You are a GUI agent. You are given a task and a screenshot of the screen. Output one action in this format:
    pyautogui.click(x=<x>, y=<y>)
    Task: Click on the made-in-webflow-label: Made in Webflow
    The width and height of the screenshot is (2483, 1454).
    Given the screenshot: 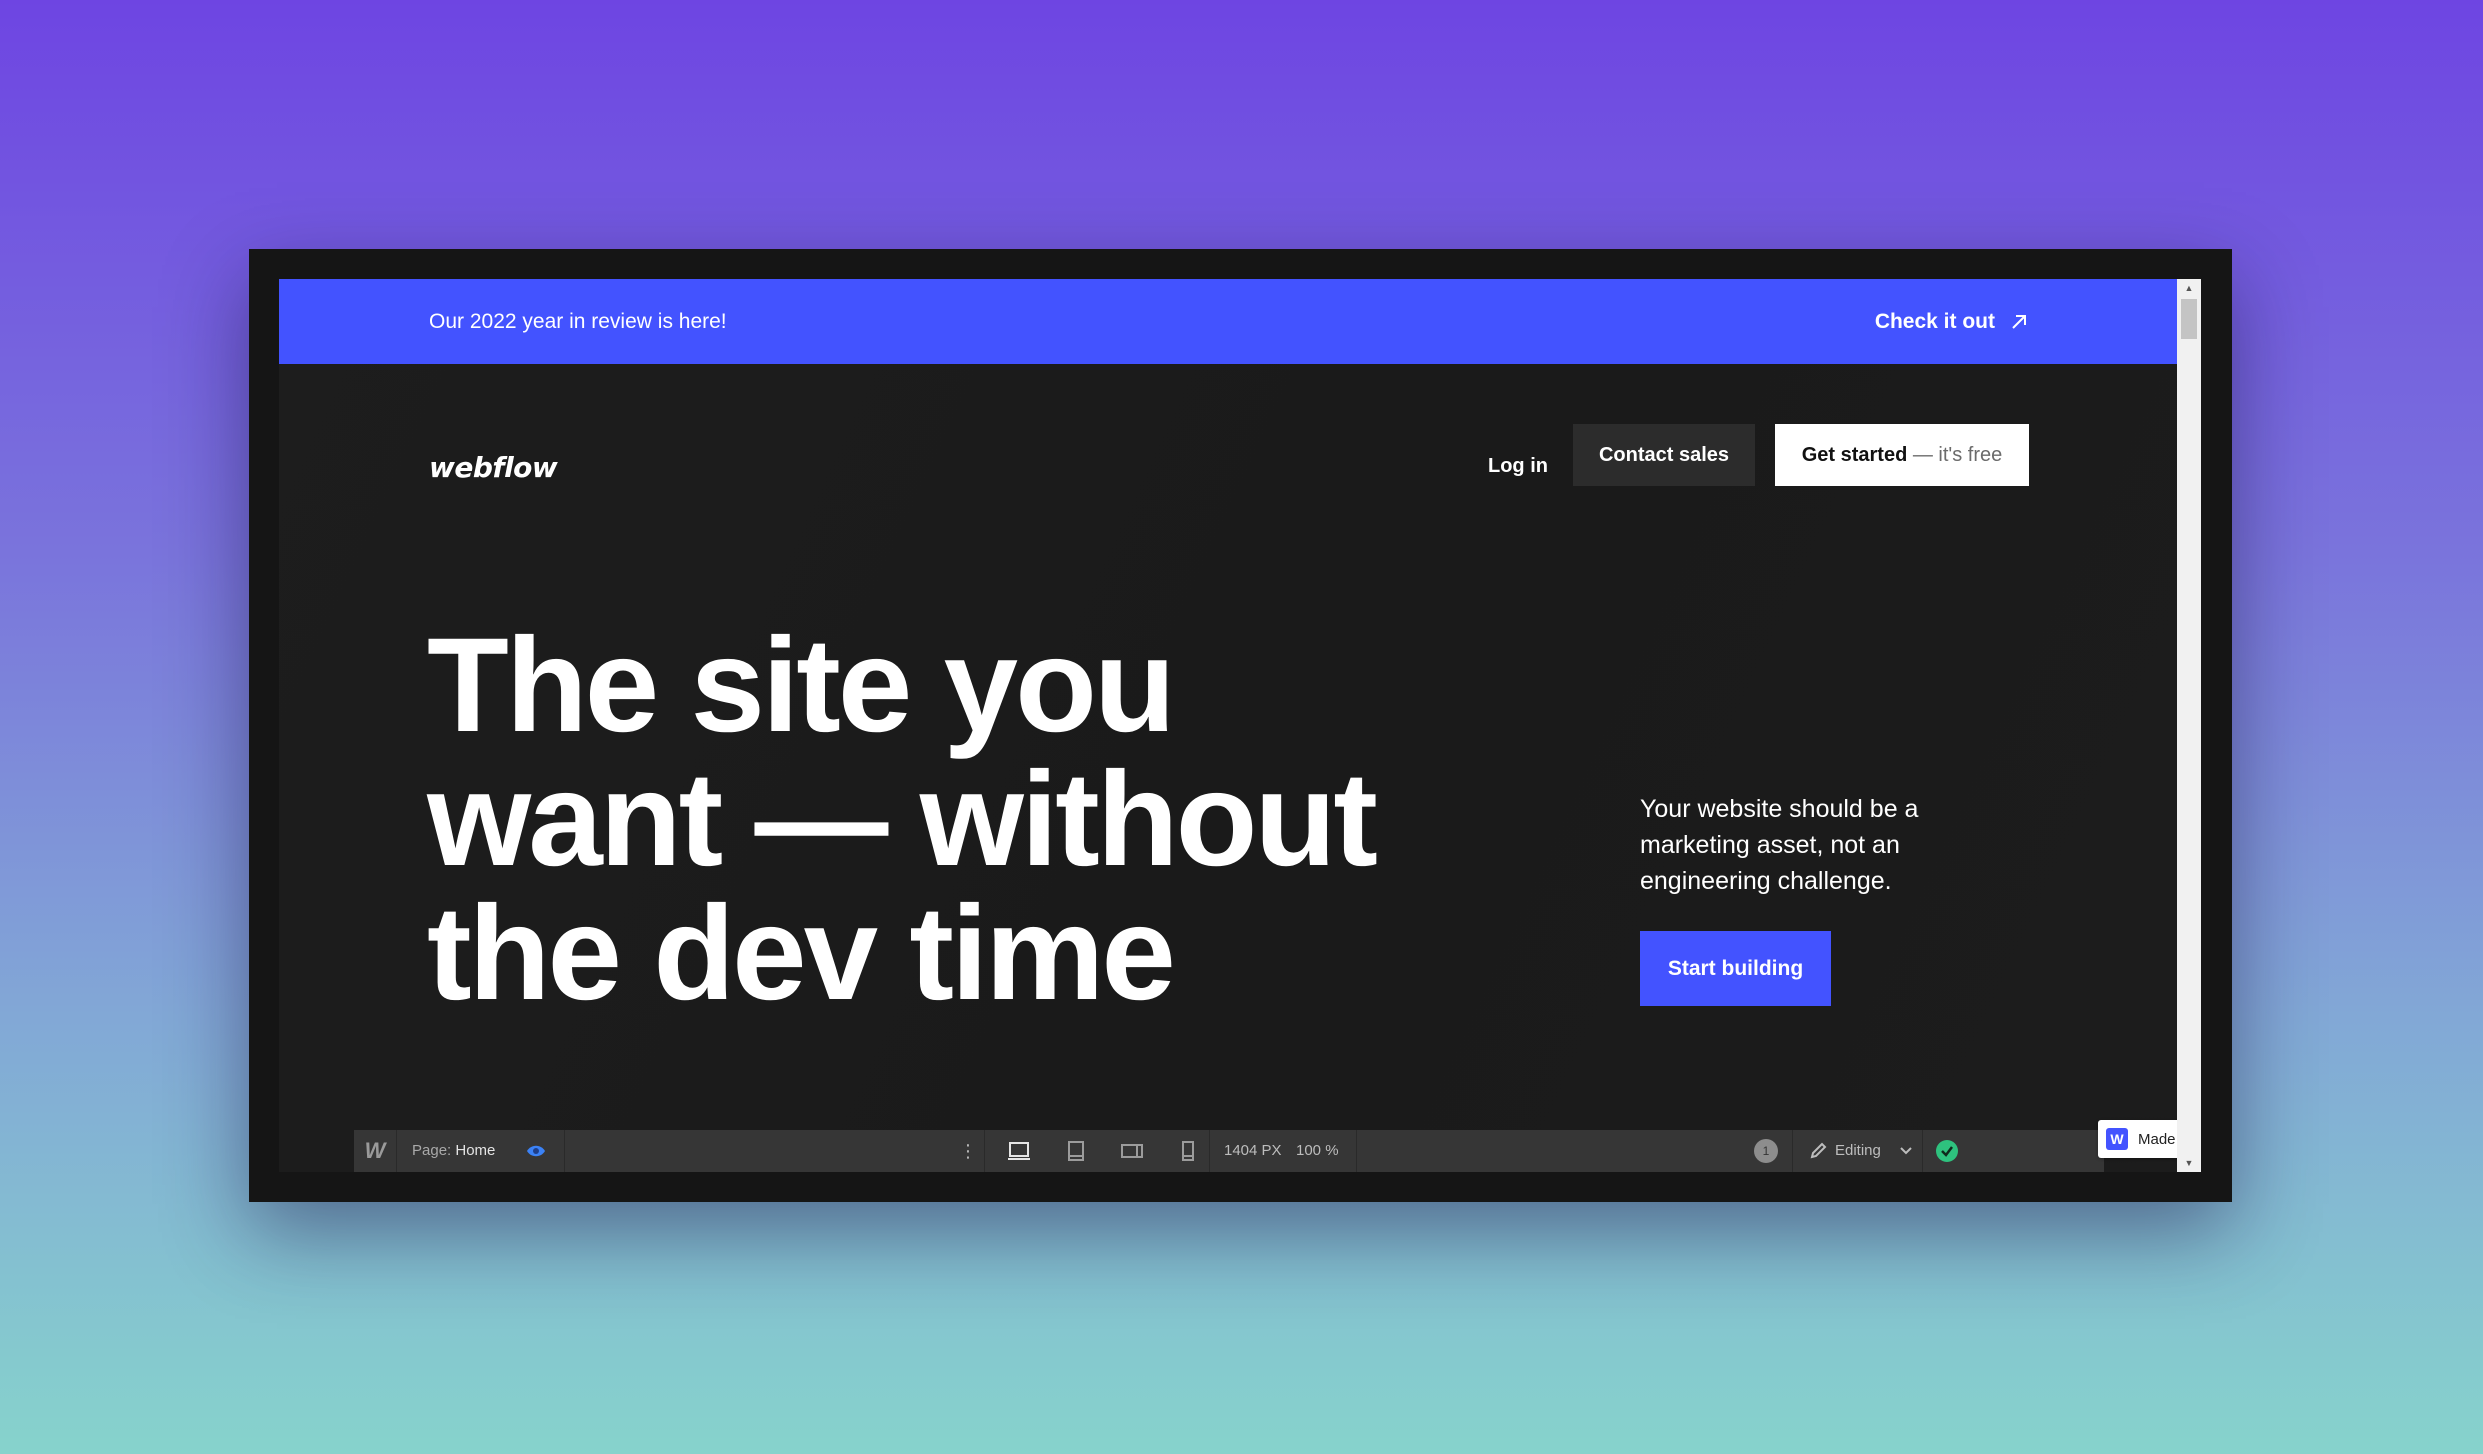 What is the action you would take?
    pyautogui.click(x=2157, y=1139)
    